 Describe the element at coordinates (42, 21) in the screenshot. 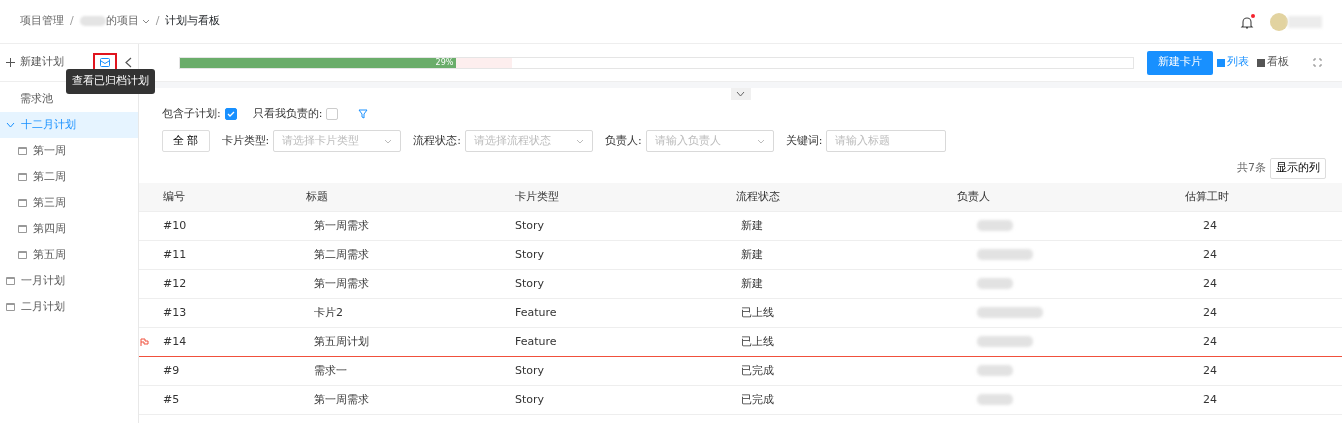

I see `breadcrumb-link: 项目管理` at that location.